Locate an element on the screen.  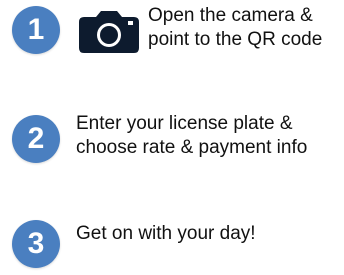
step-text-line: Get on with your day! is located at coordinates (166, 233).